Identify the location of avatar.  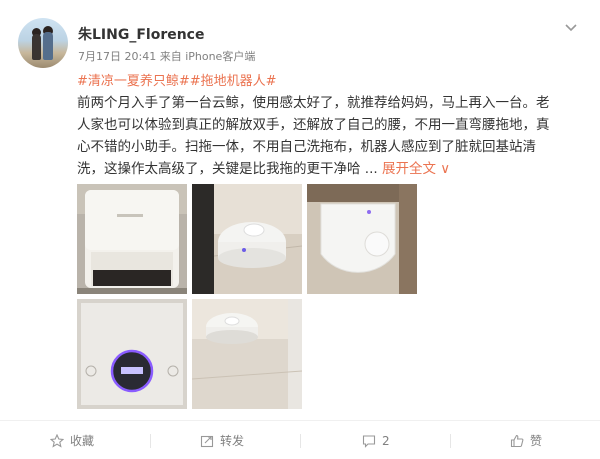
(43, 43).